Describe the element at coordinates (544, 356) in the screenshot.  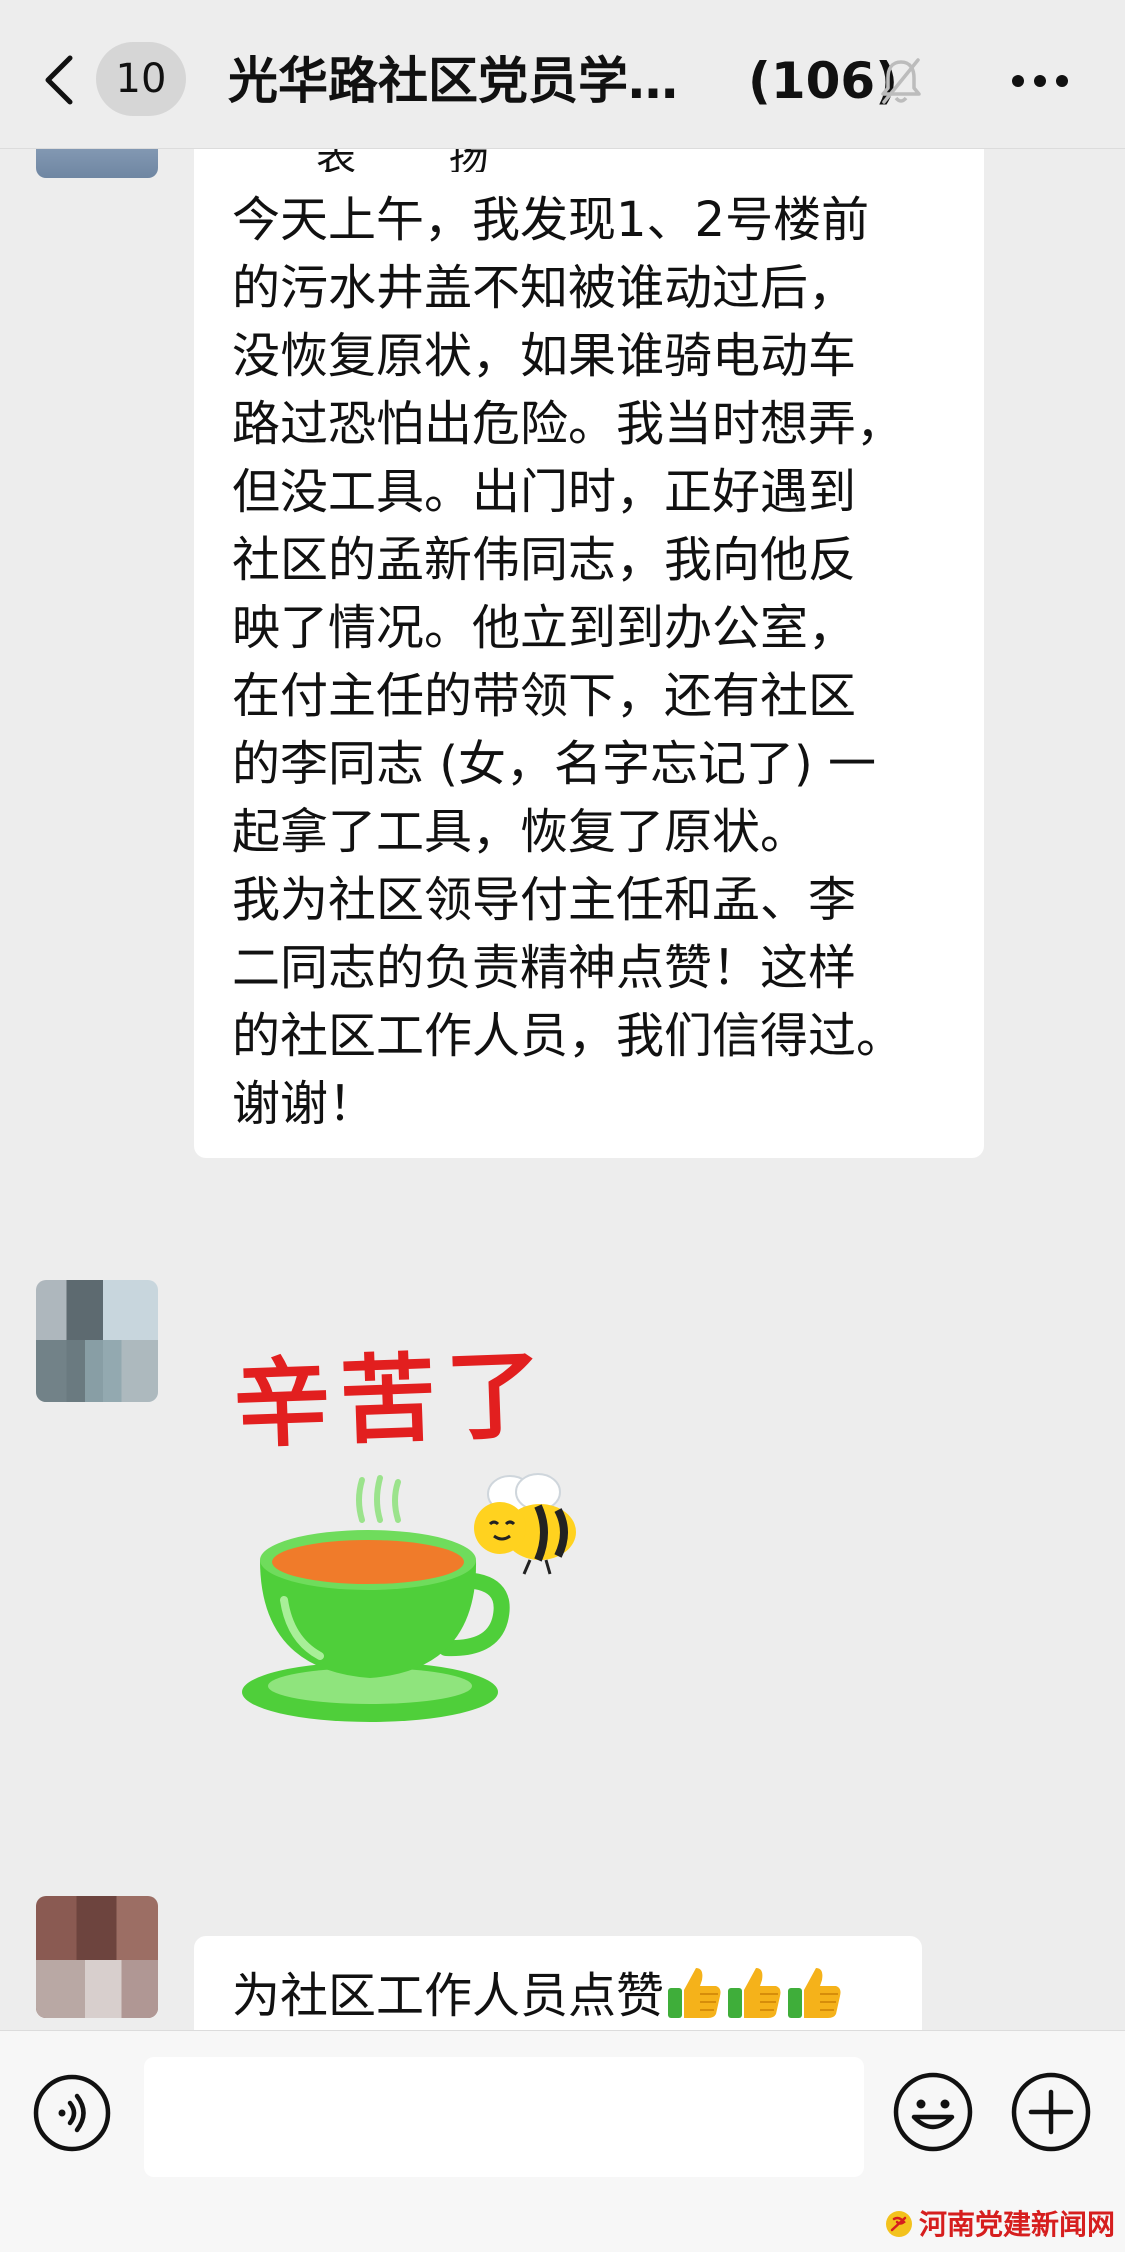
I see `message-line: 没恢复原状，如果谁骑电动车` at that location.